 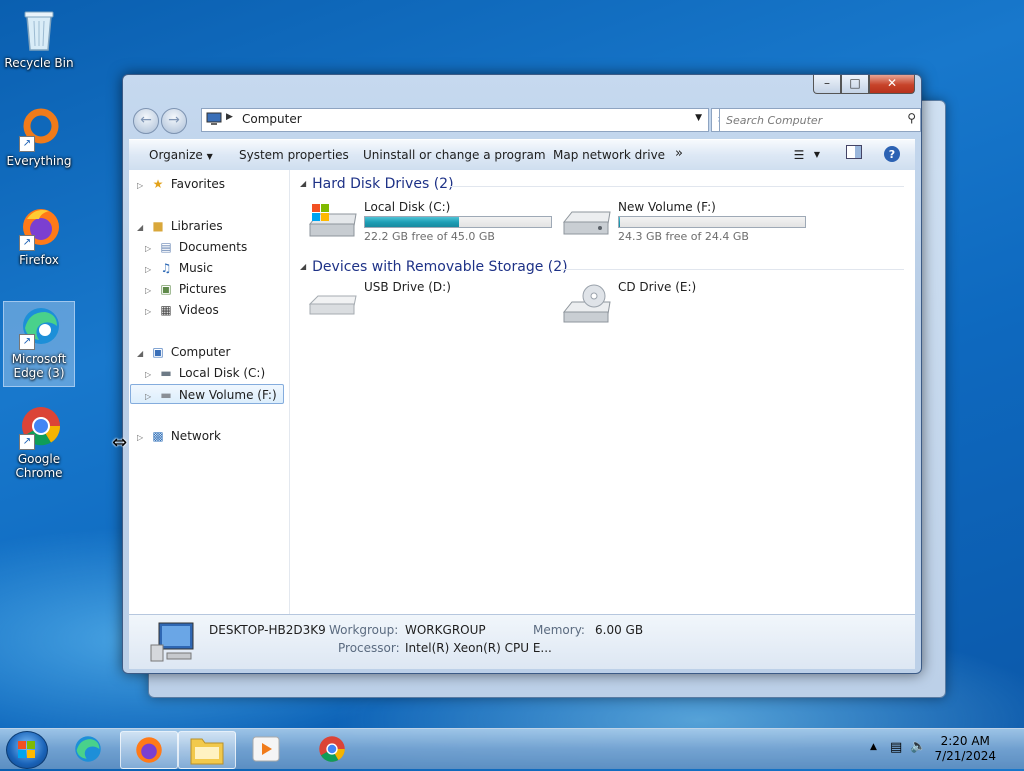 I want to click on group-header-hard-disks: ◢ Hard Disk Drives (2), so click(x=377, y=184).